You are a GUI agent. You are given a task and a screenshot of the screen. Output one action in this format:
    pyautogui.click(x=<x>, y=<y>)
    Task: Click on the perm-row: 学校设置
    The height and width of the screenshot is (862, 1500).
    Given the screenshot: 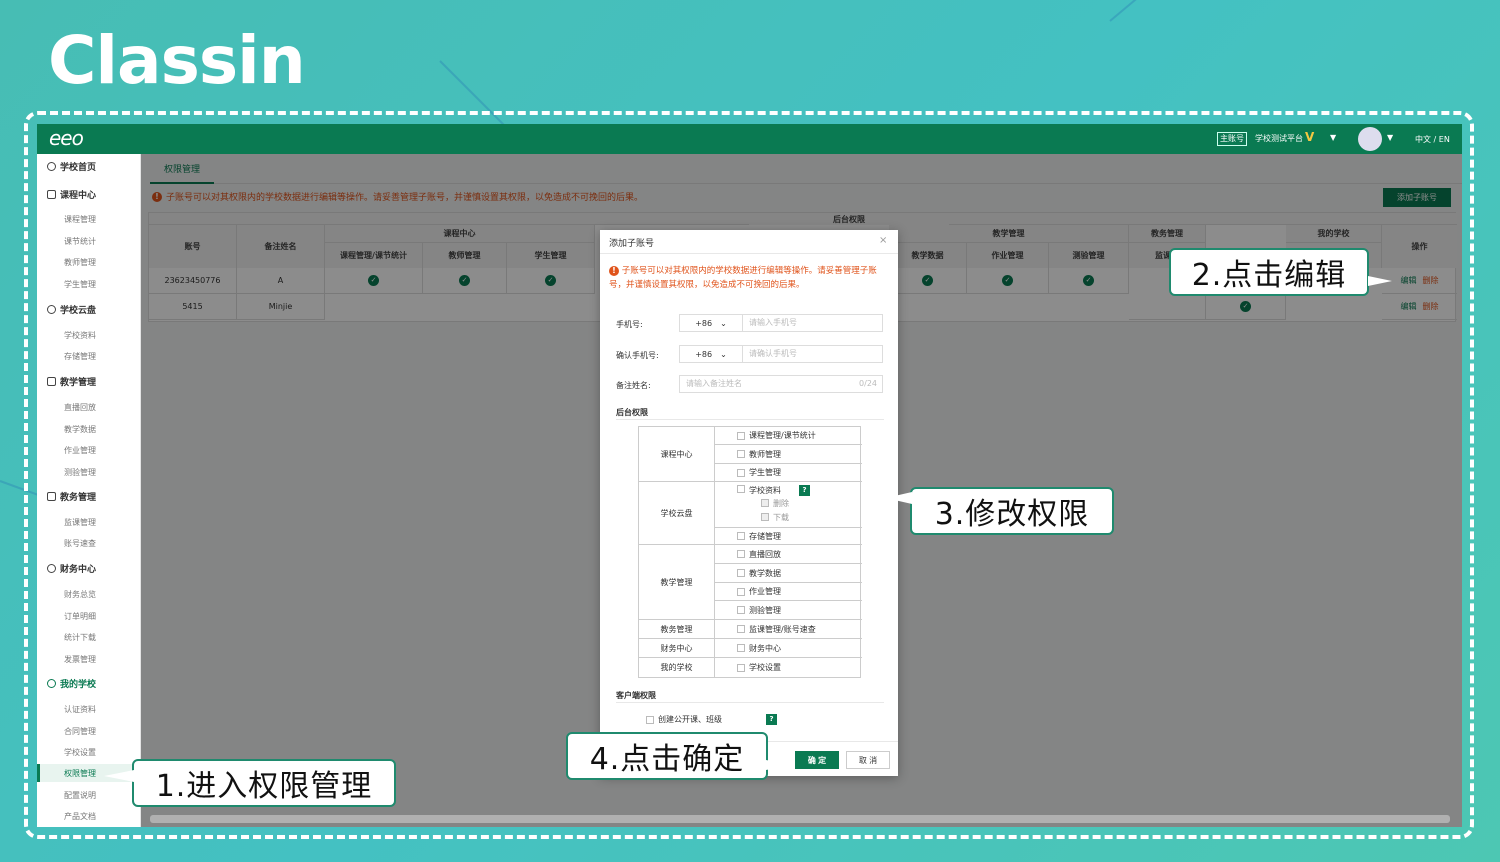 What is the action you would take?
    pyautogui.click(x=788, y=667)
    